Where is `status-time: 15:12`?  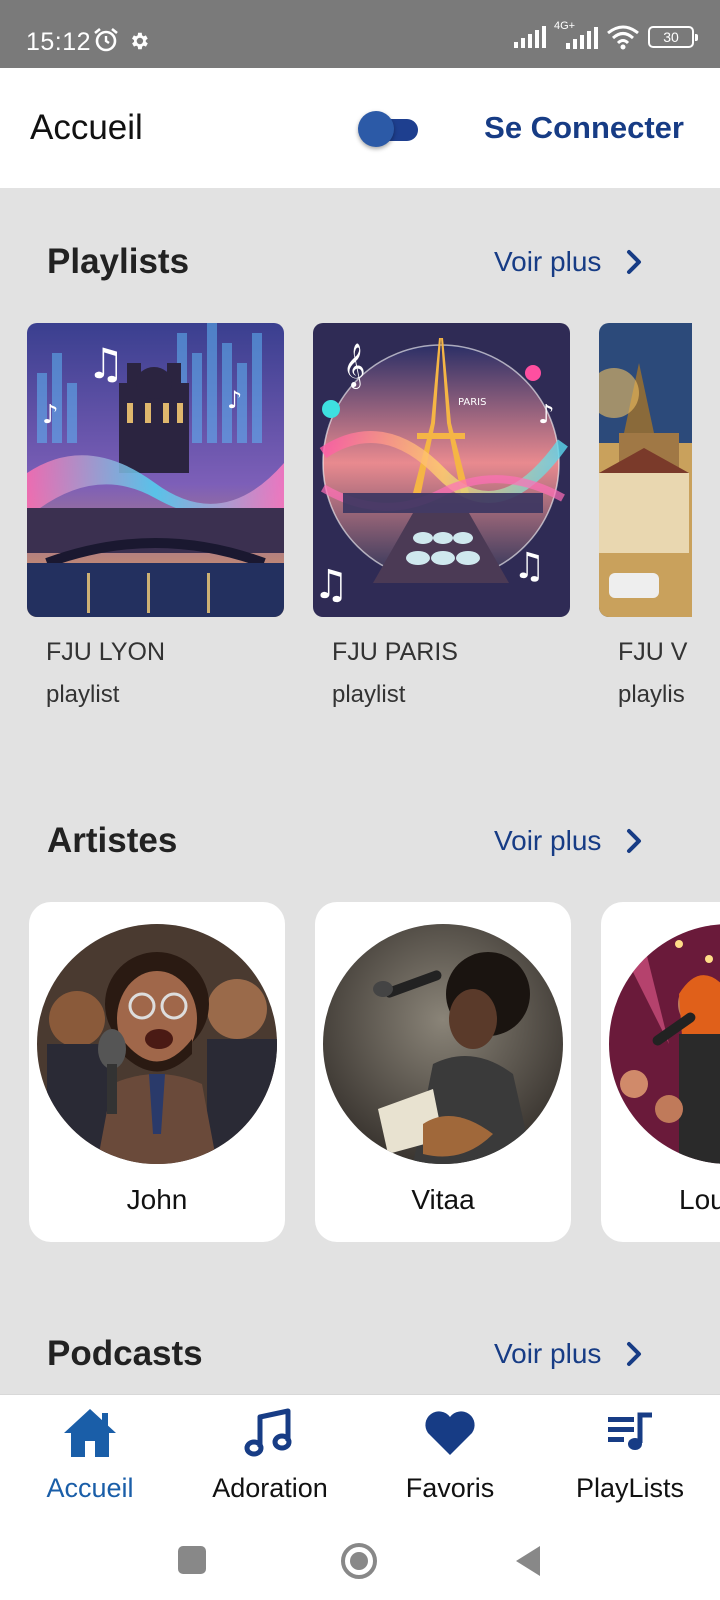
status-time: 15:12 is located at coordinates (59, 42).